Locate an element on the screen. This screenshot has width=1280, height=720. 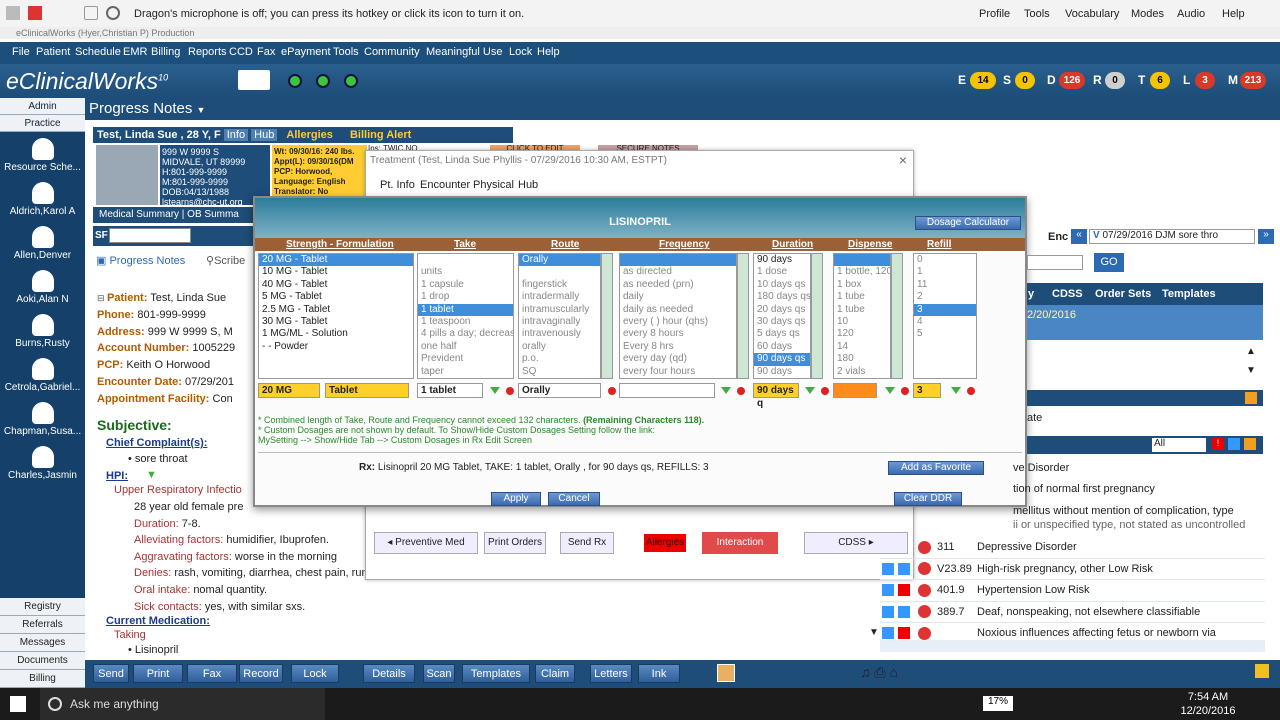
list-item: 90 days qs is located at coordinates (782, 359).